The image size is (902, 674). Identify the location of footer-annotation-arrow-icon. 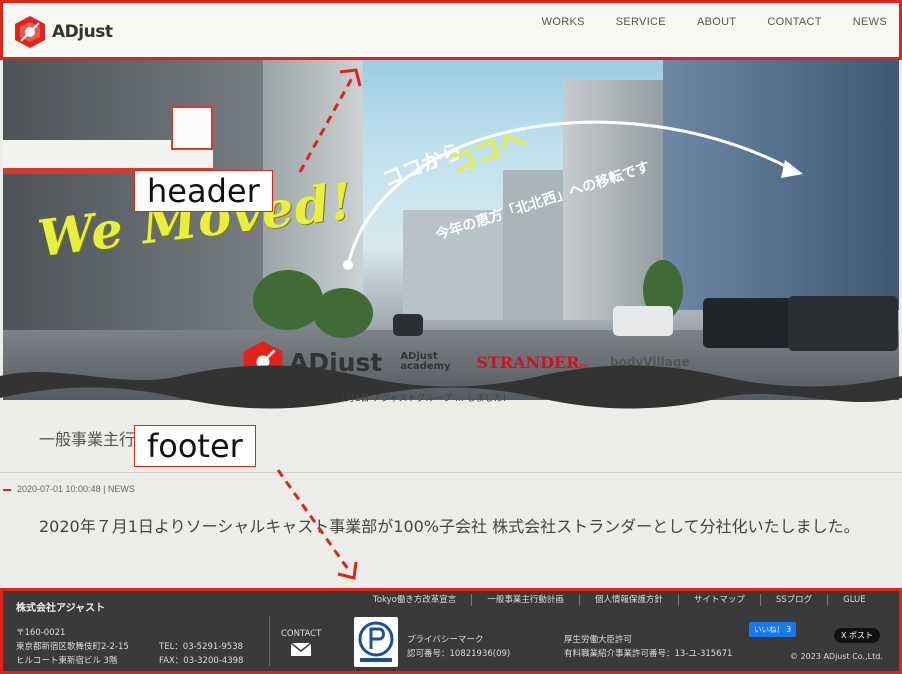
(317, 524).